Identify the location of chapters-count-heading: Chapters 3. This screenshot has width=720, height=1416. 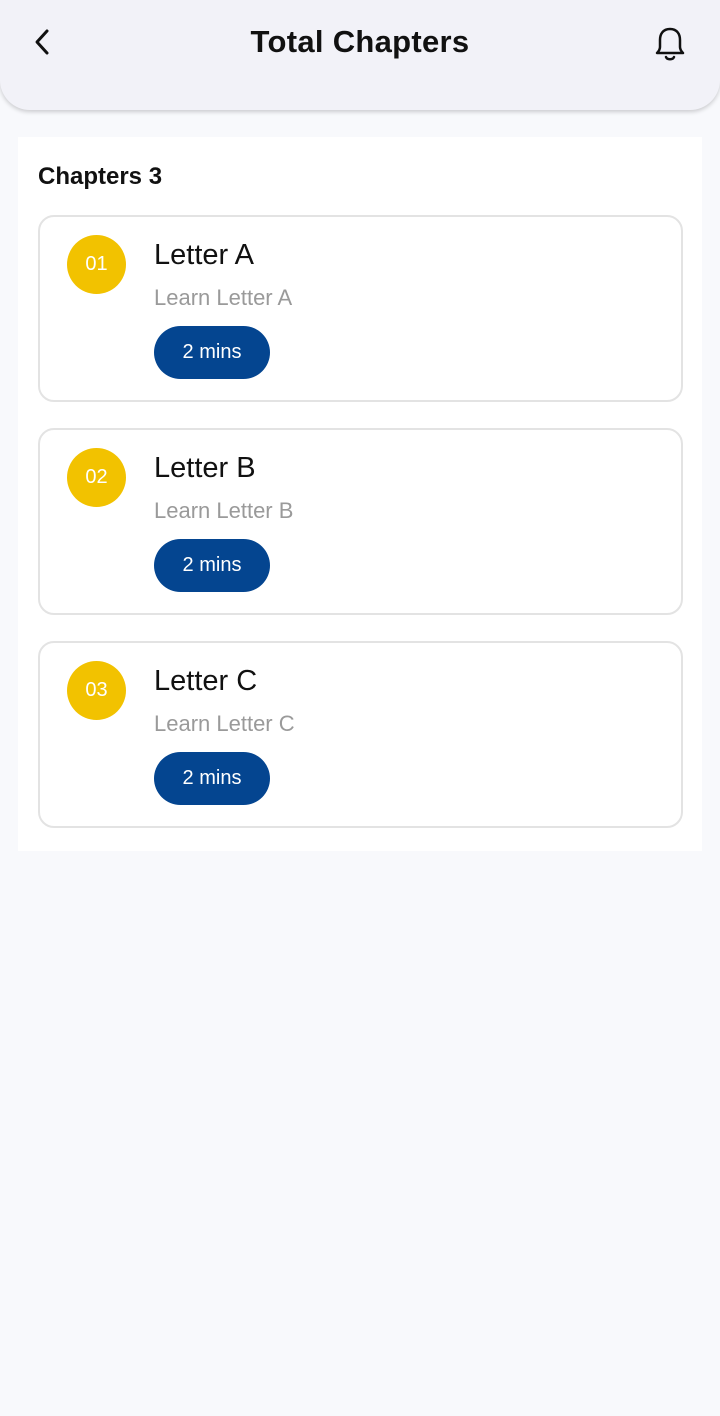
(100, 176).